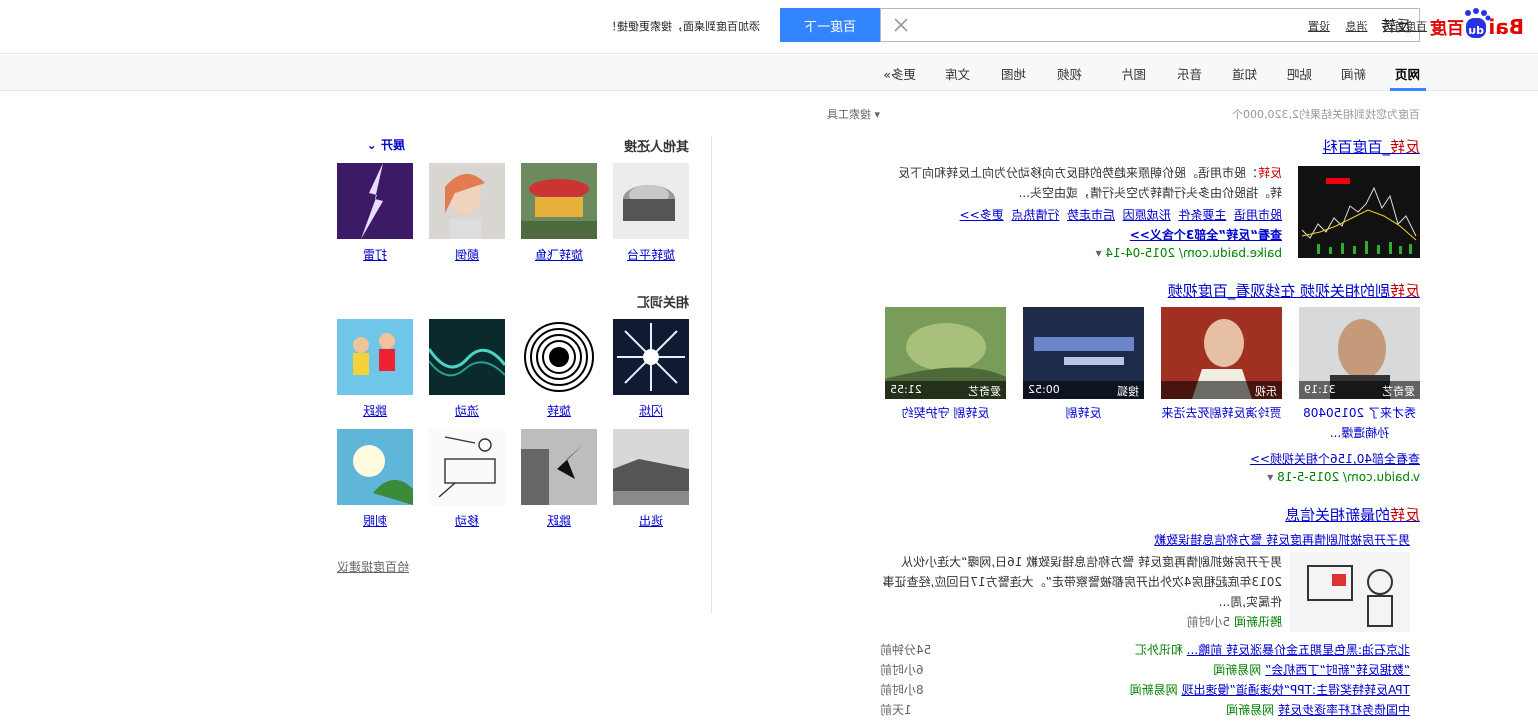 This screenshot has height=725, width=1538. What do you see at coordinates (1258, 215) in the screenshot?
I see `sublink-1: 股市用语` at bounding box center [1258, 215].